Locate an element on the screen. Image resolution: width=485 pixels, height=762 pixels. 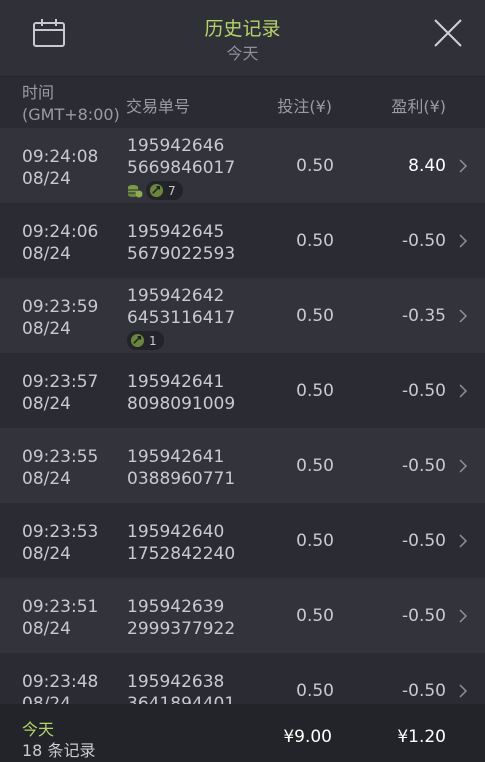
column-bet: 投注(¥) is located at coordinates (304, 106).